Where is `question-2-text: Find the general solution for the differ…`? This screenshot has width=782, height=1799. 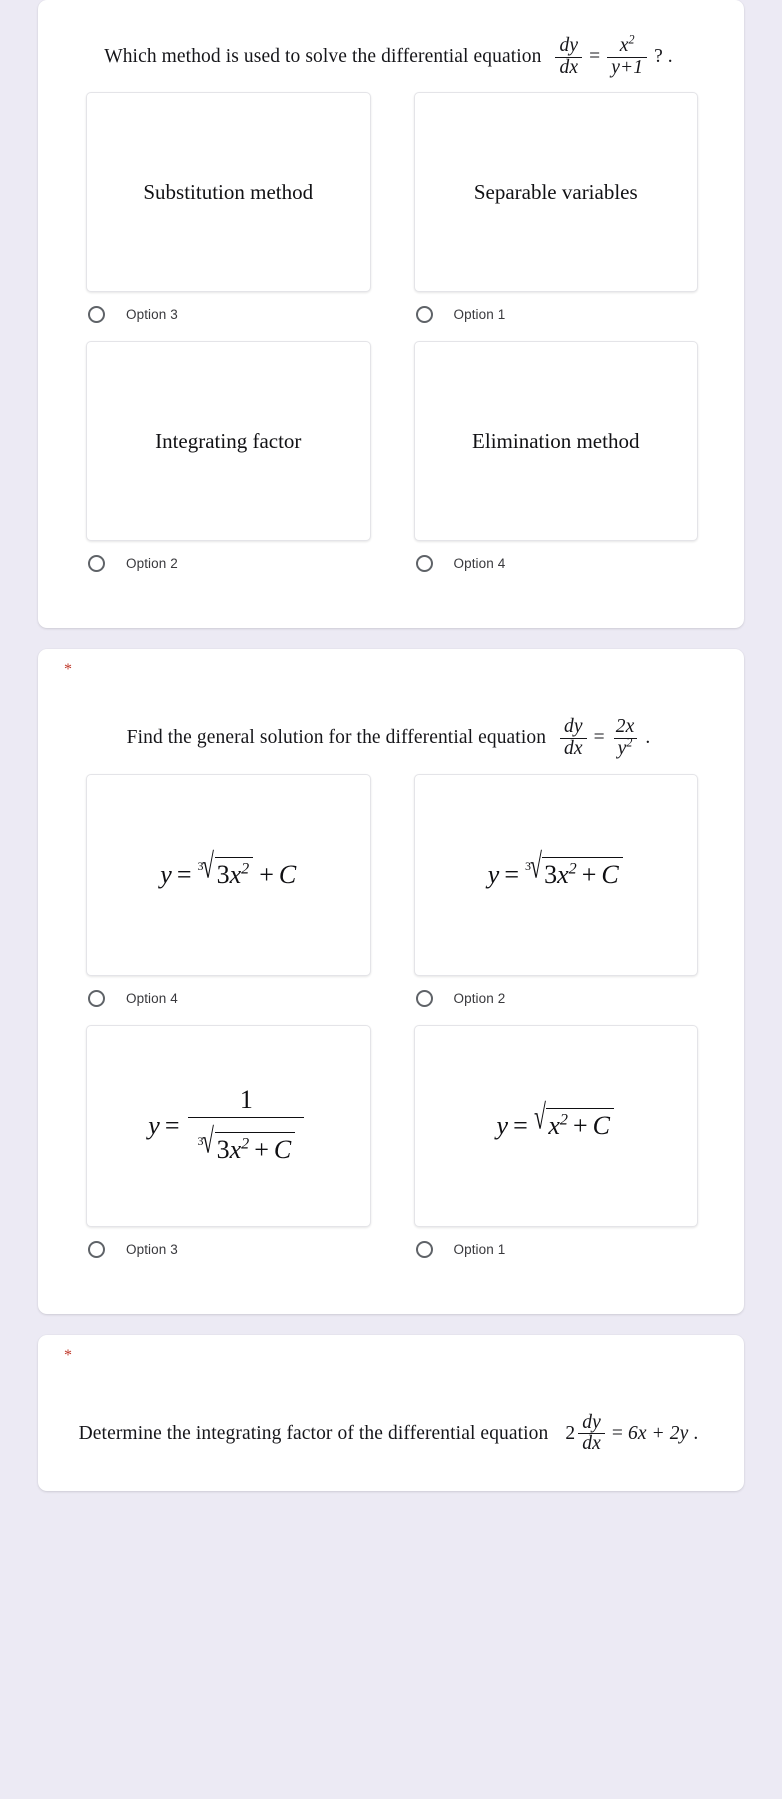
question-2-text: Find the general solution for the differ… is located at coordinates (336, 738).